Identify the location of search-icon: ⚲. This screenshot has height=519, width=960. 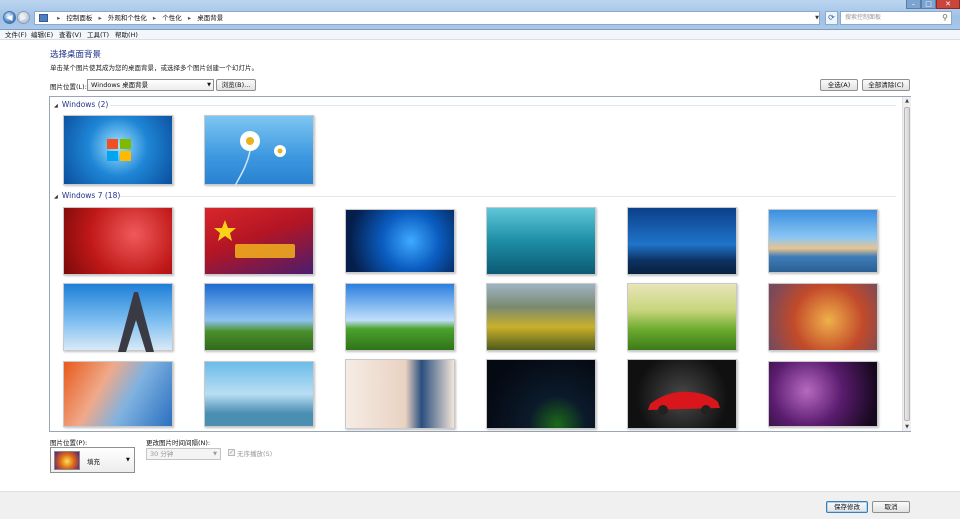
(945, 18).